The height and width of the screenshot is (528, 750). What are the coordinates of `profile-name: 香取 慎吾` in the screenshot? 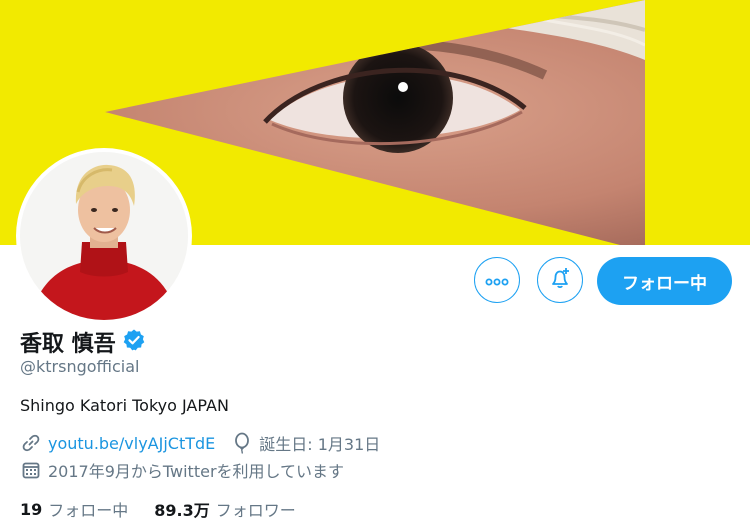 It's located at (68, 344).